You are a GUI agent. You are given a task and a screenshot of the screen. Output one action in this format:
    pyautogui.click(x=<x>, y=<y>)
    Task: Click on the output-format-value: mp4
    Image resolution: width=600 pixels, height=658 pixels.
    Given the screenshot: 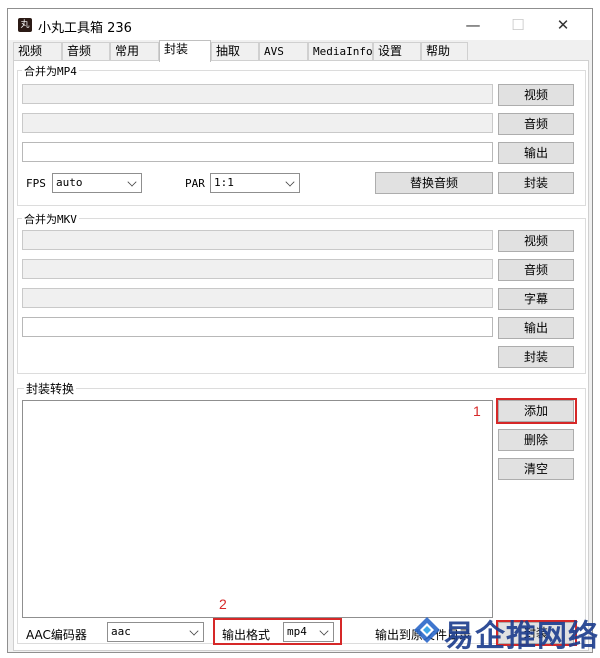 What is the action you would take?
    pyautogui.click(x=297, y=631)
    